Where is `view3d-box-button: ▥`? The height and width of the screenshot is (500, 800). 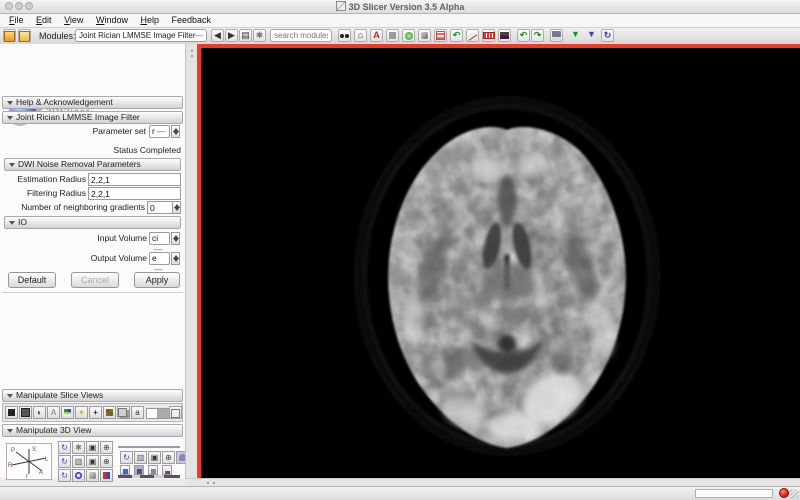 view3d-box-button: ▥ is located at coordinates (78, 461).